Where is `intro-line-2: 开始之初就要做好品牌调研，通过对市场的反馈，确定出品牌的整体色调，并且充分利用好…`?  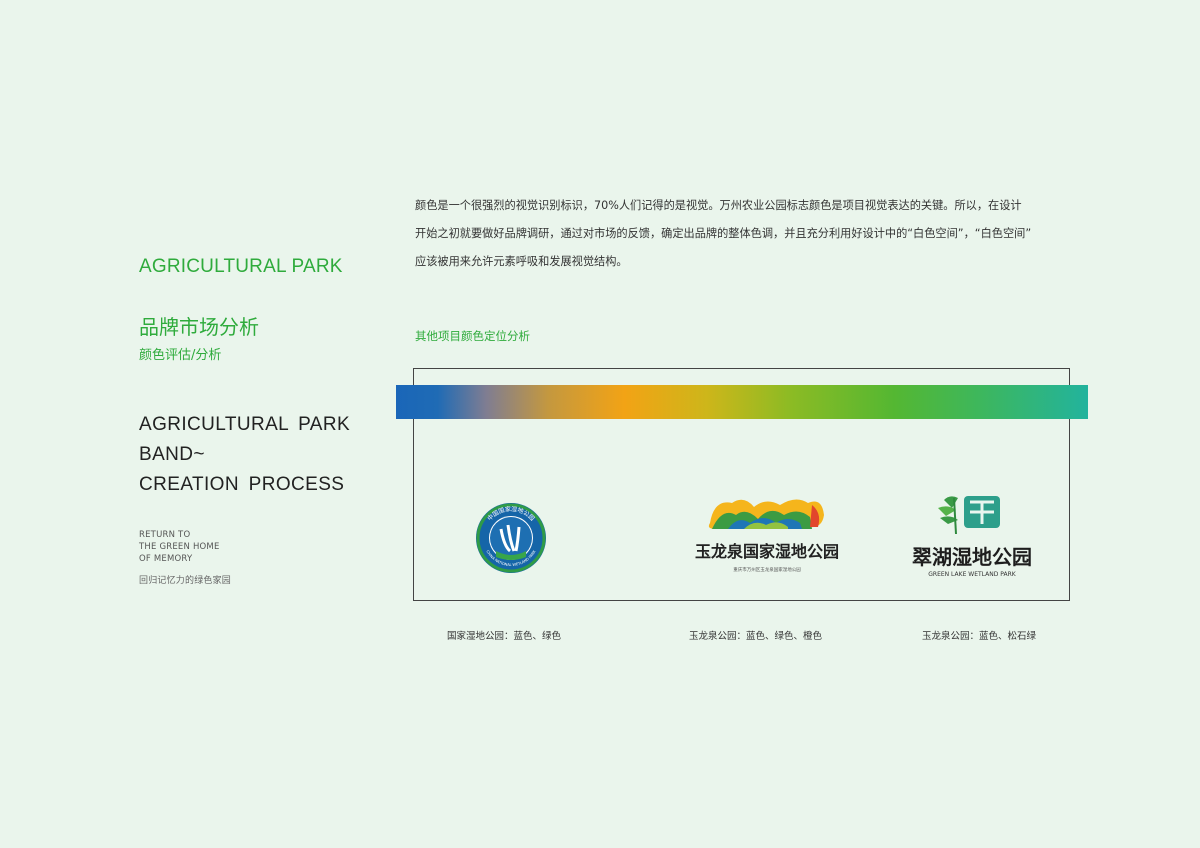 intro-line-2: 开始之初就要做好品牌调研，通过对市场的反馈，确定出品牌的整体色调，并且充分利用好… is located at coordinates (723, 233).